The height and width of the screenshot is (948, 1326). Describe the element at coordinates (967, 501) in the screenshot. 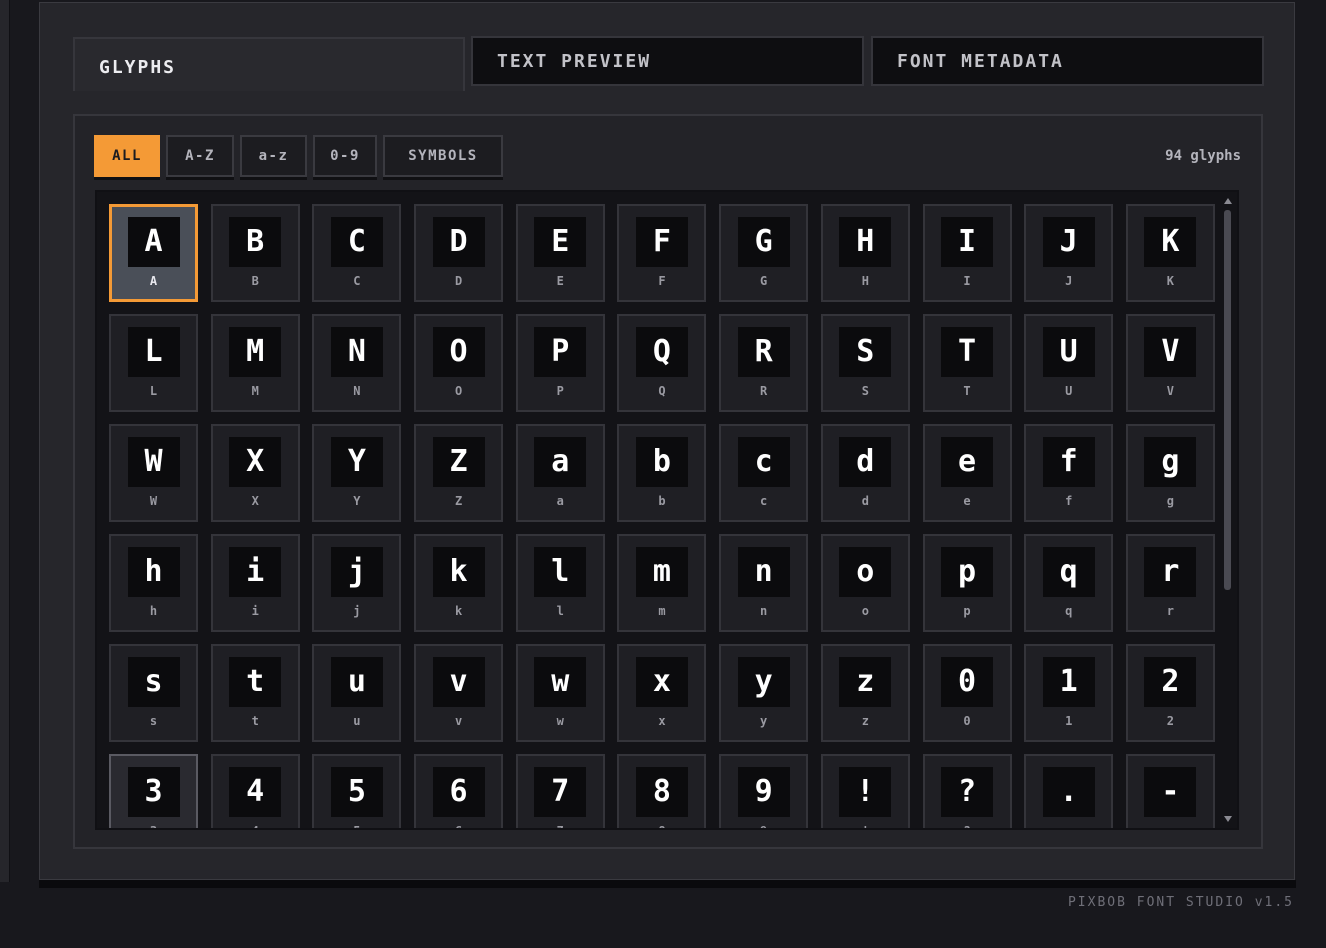

I see `glyph-label: e` at that location.